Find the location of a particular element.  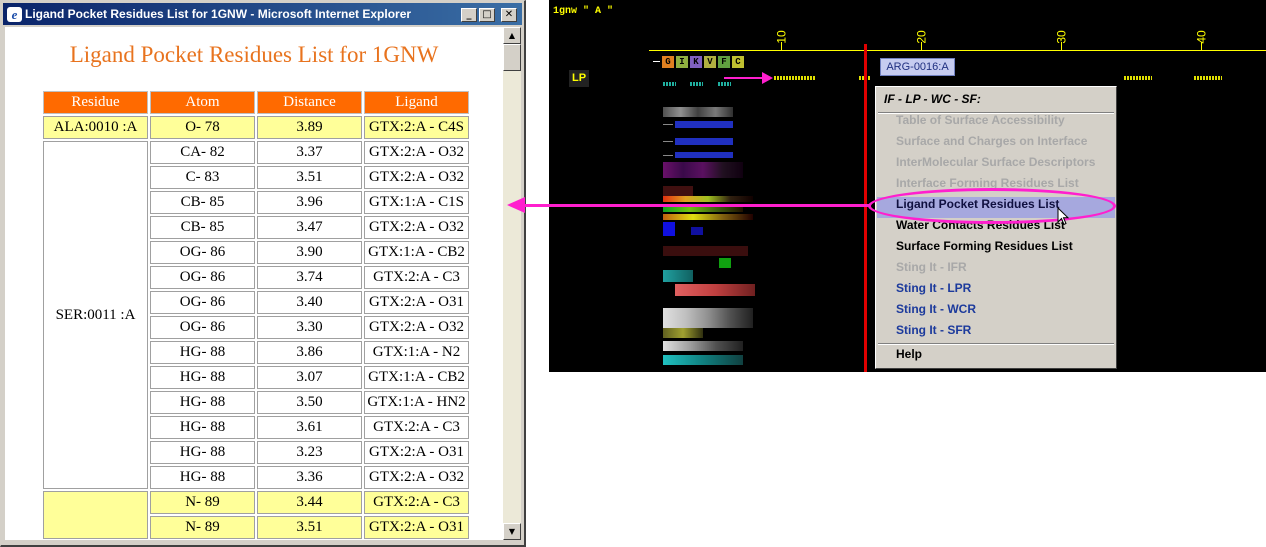

menu-item: Table of Surface Accessibility is located at coordinates (996, 123).